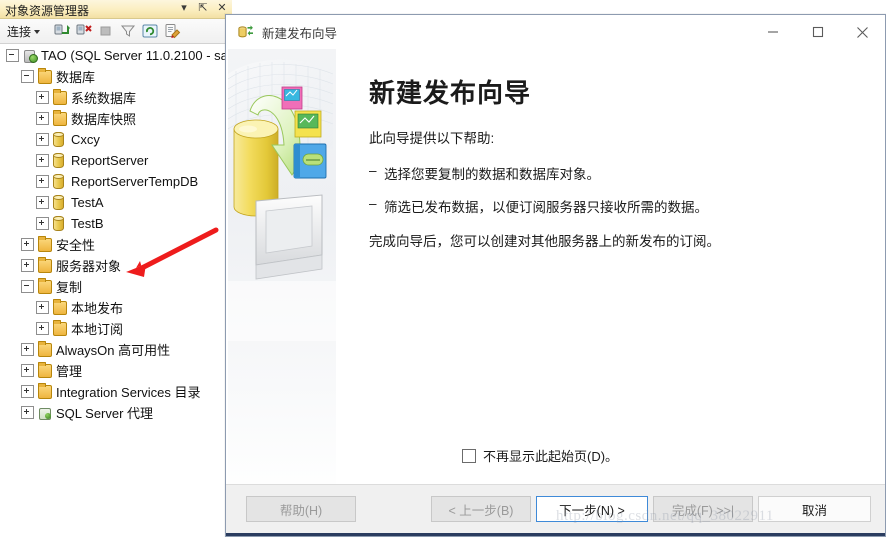  What do you see at coordinates (772, 32) in the screenshot?
I see `minimize-button` at bounding box center [772, 32].